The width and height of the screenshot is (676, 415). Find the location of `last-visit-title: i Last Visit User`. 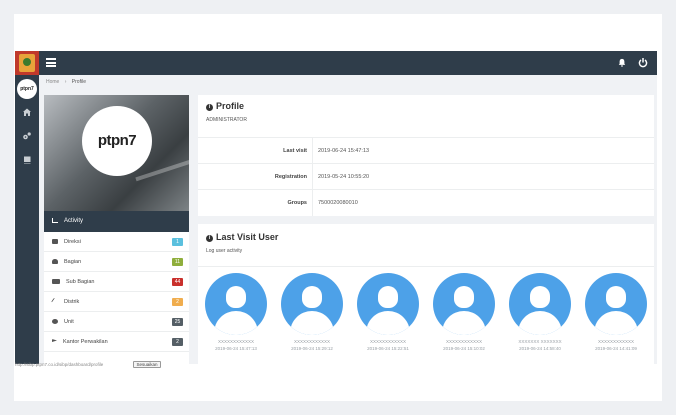

last-visit-title: i Last Visit User is located at coordinates (242, 237).